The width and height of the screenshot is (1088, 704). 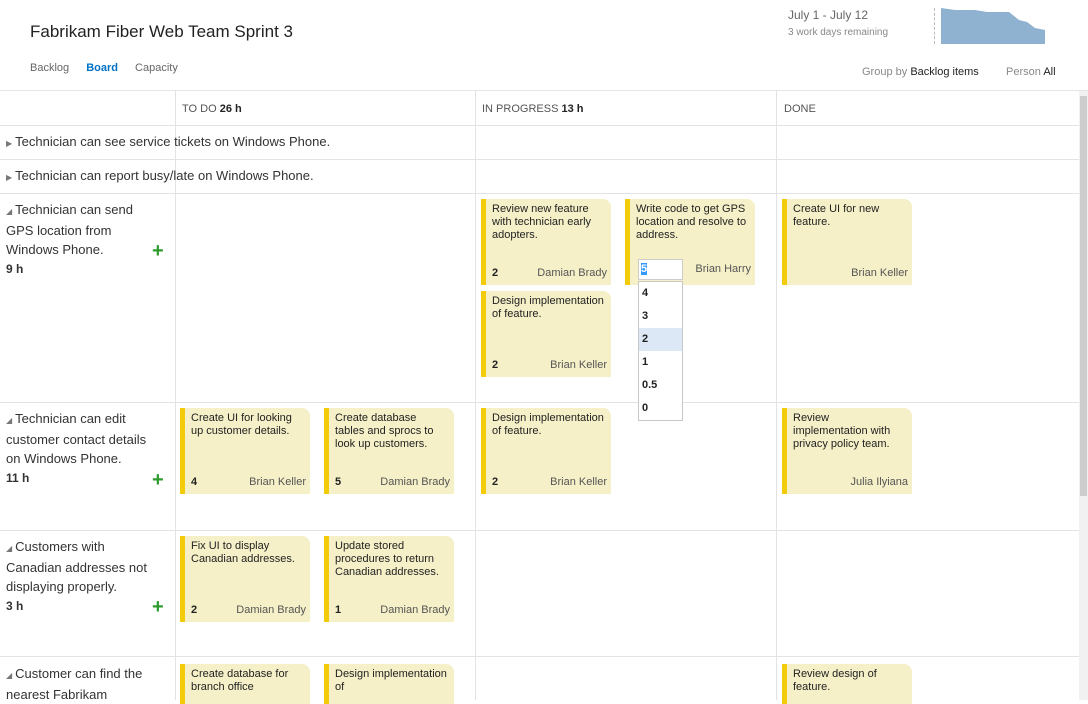 What do you see at coordinates (879, 482) in the screenshot?
I see `assigned-to: Julia Ilyiana` at bounding box center [879, 482].